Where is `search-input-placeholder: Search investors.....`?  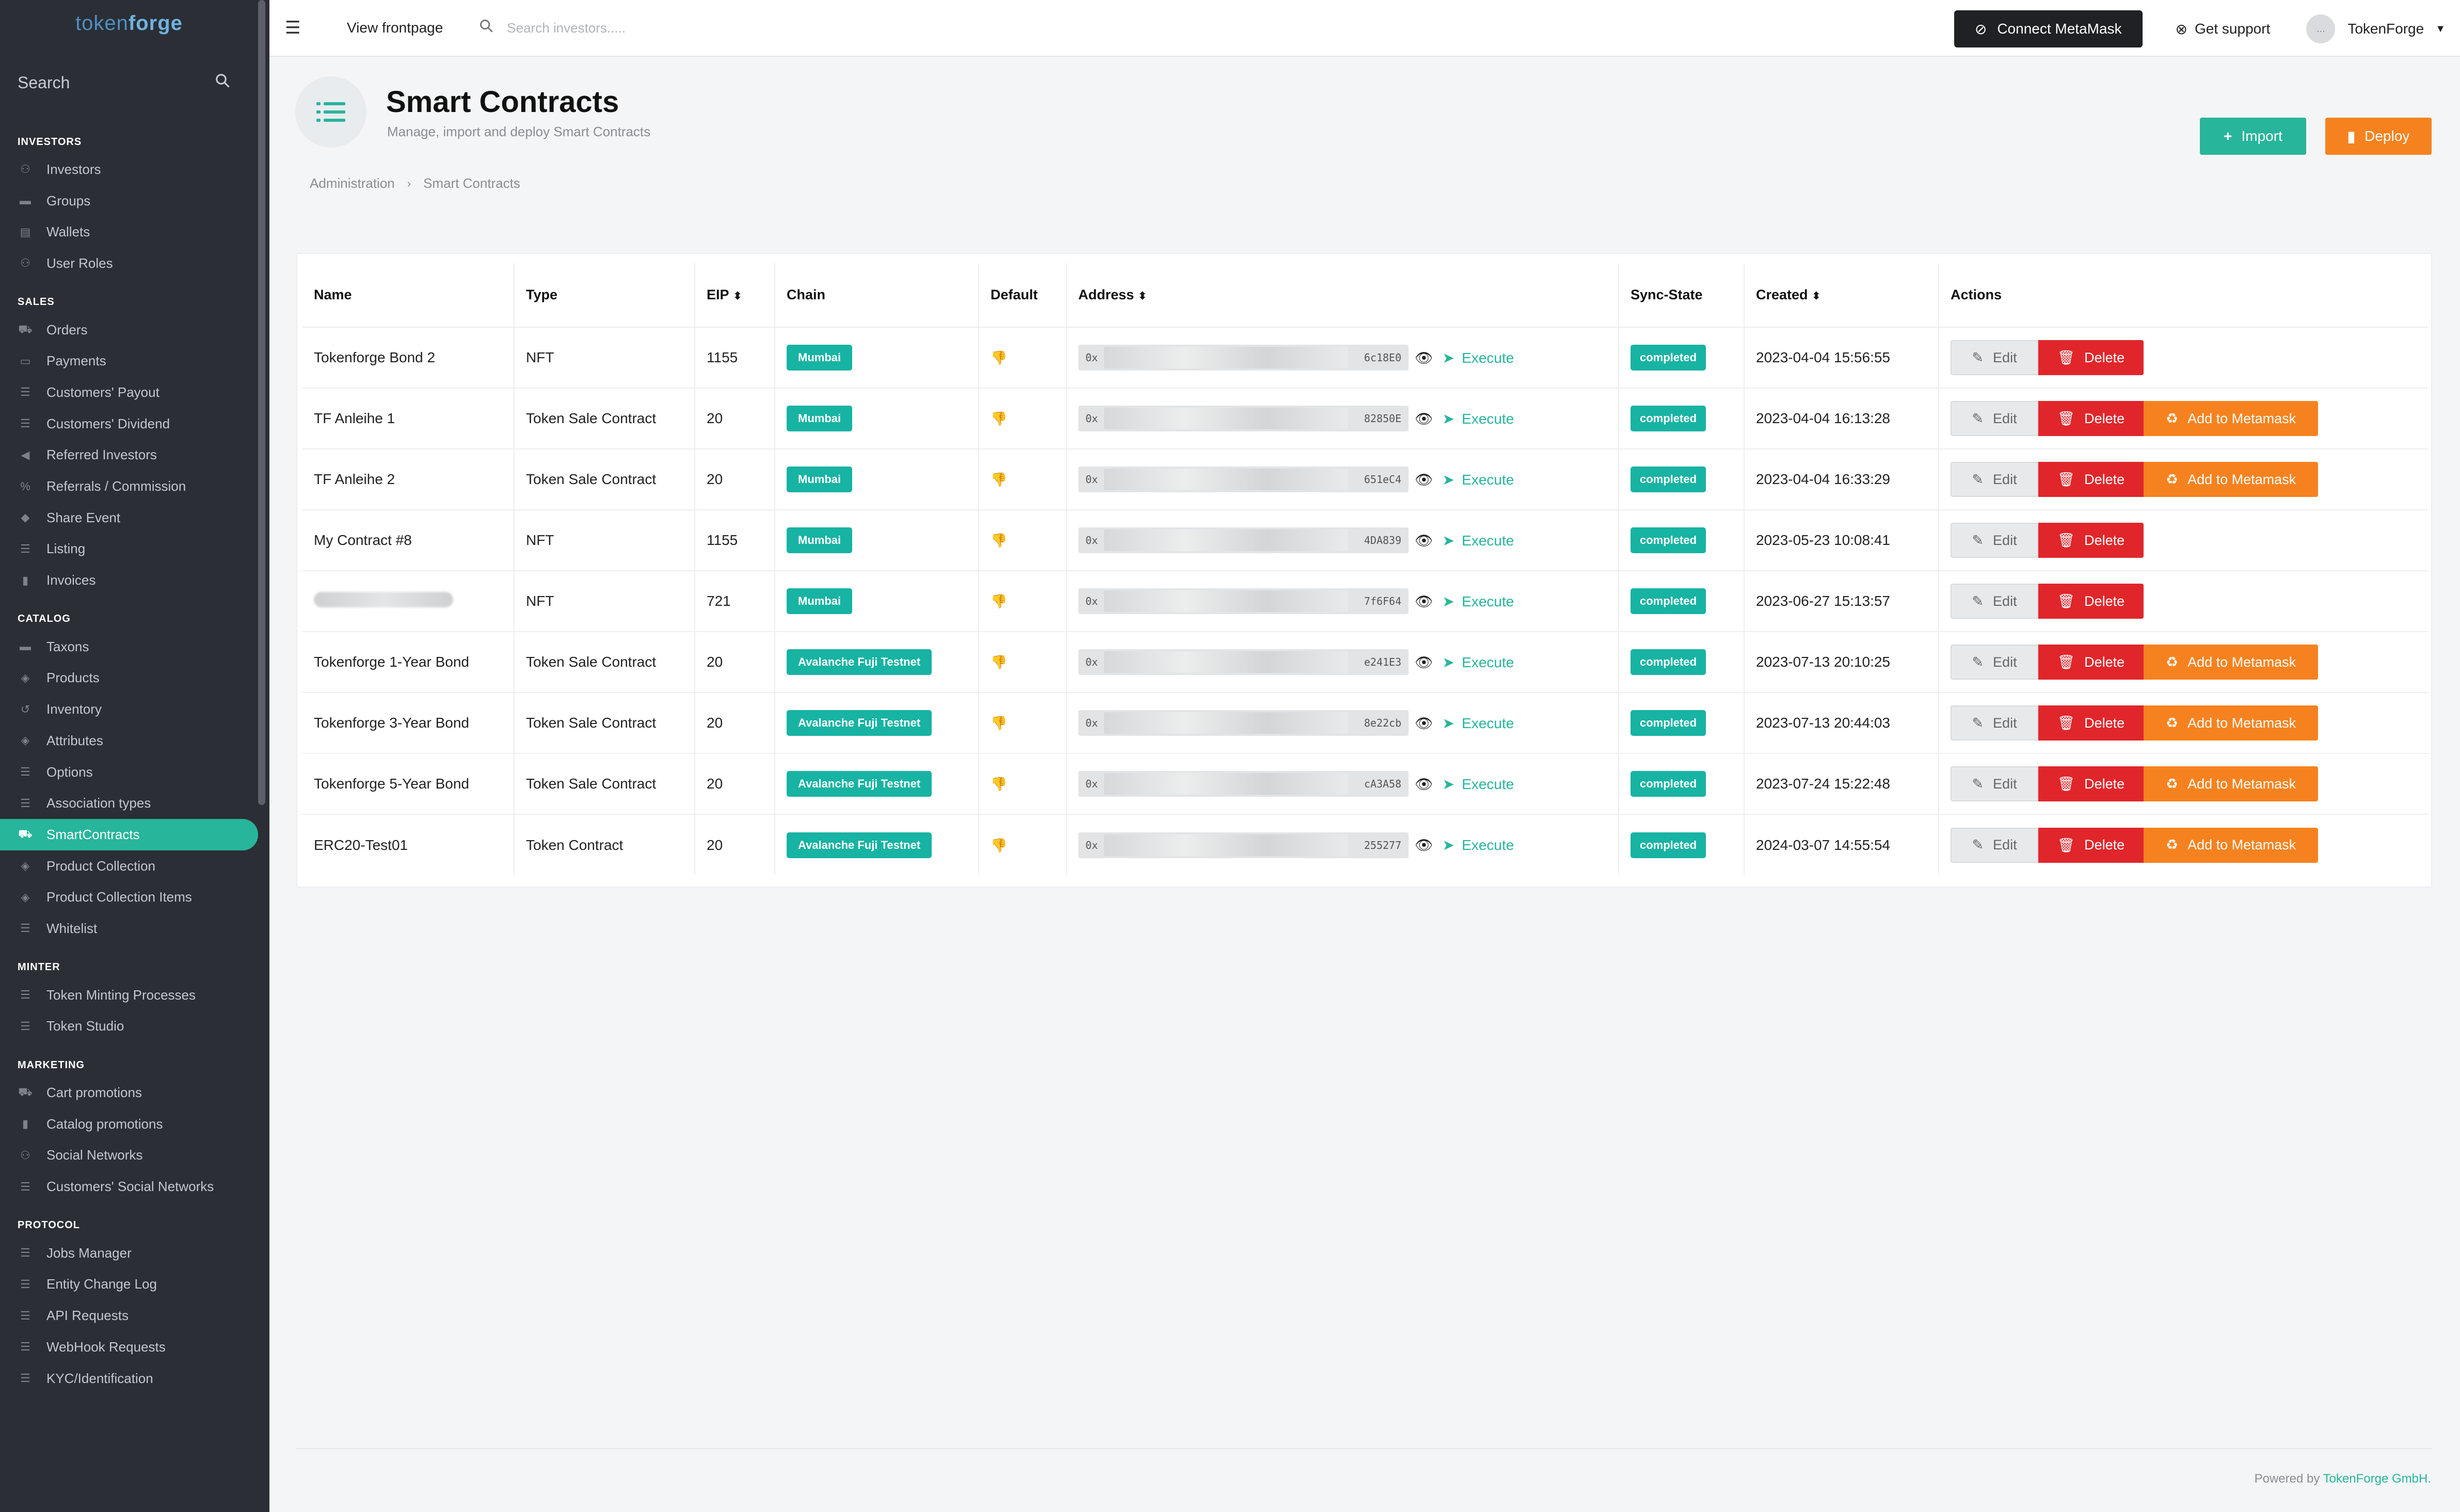 search-input-placeholder: Search investors..... is located at coordinates (566, 28).